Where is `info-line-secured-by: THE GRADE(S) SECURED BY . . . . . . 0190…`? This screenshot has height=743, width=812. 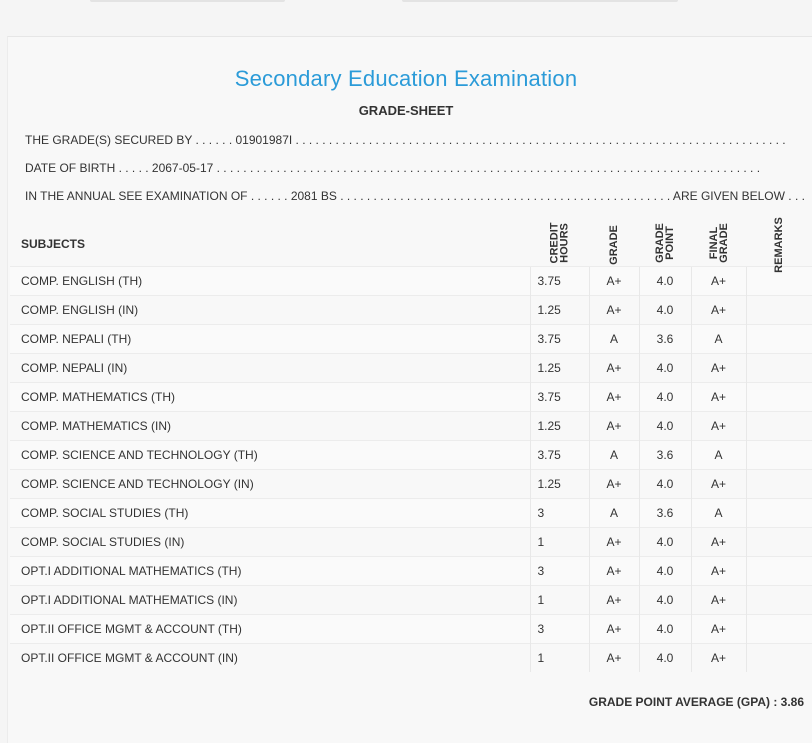 info-line-secured-by: THE GRADE(S) SECURED BY . . . . . . 0190… is located at coordinates (405, 140).